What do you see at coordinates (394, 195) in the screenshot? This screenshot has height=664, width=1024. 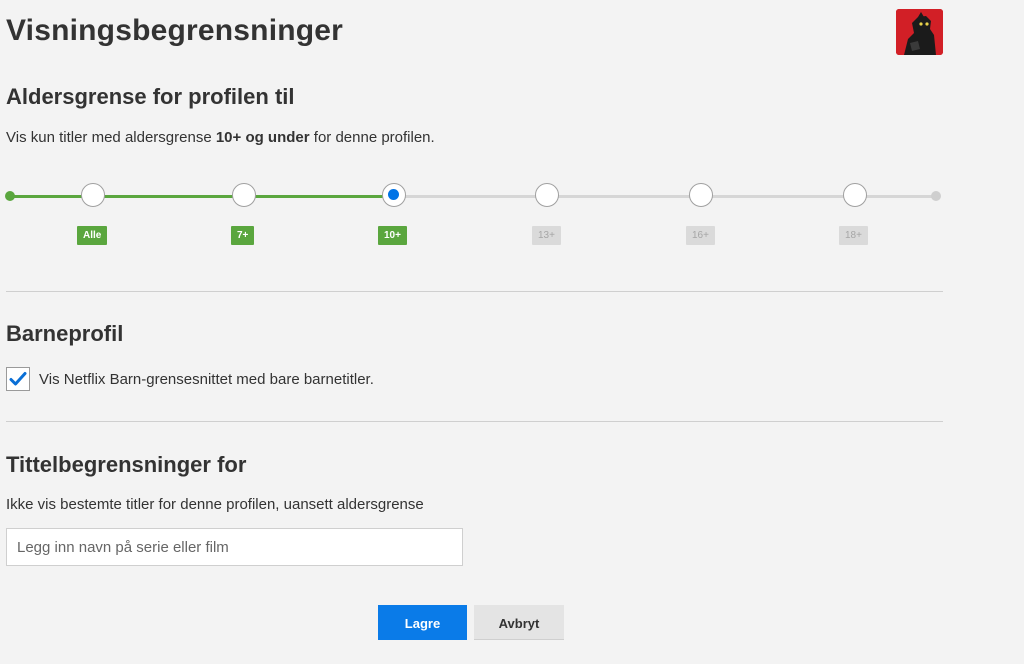 I see `age-knob-10-selected` at bounding box center [394, 195].